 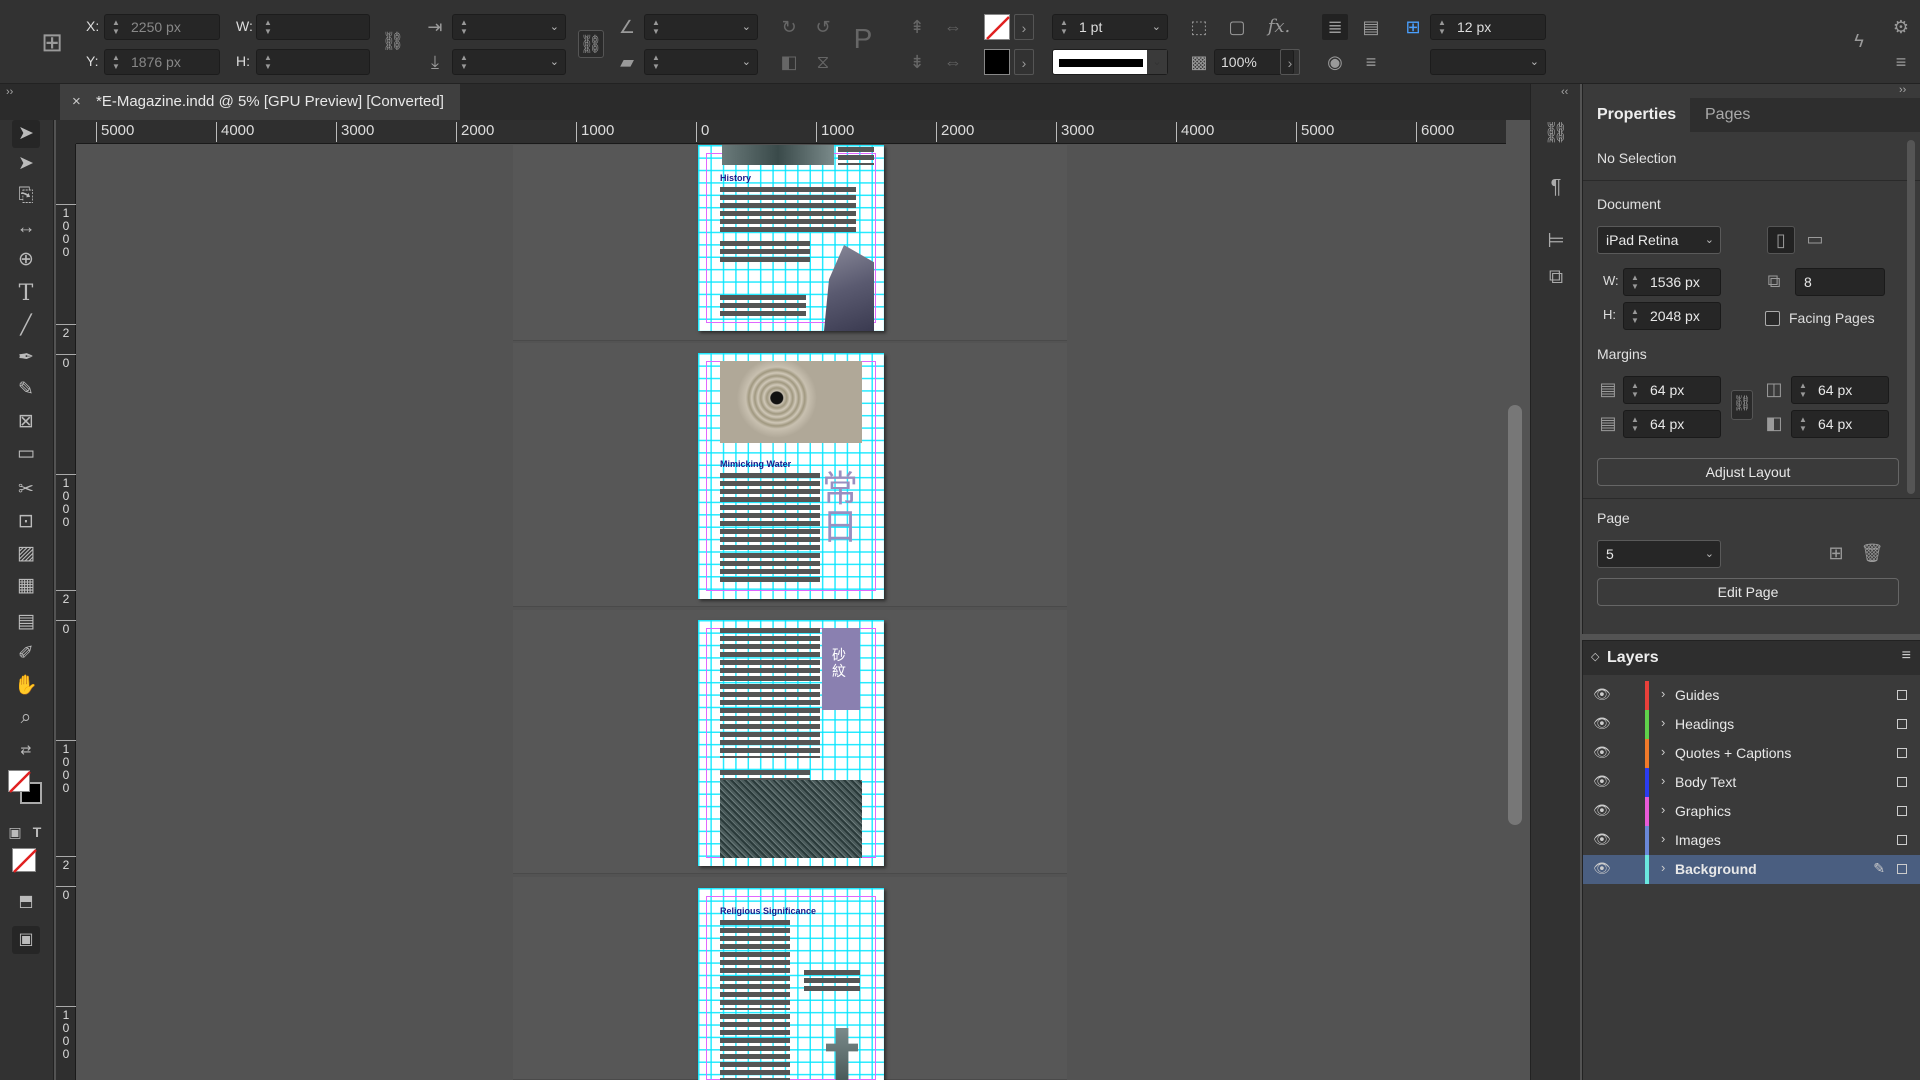 I want to click on portrait-orientation-icon: ▯, so click(x=1781, y=240).